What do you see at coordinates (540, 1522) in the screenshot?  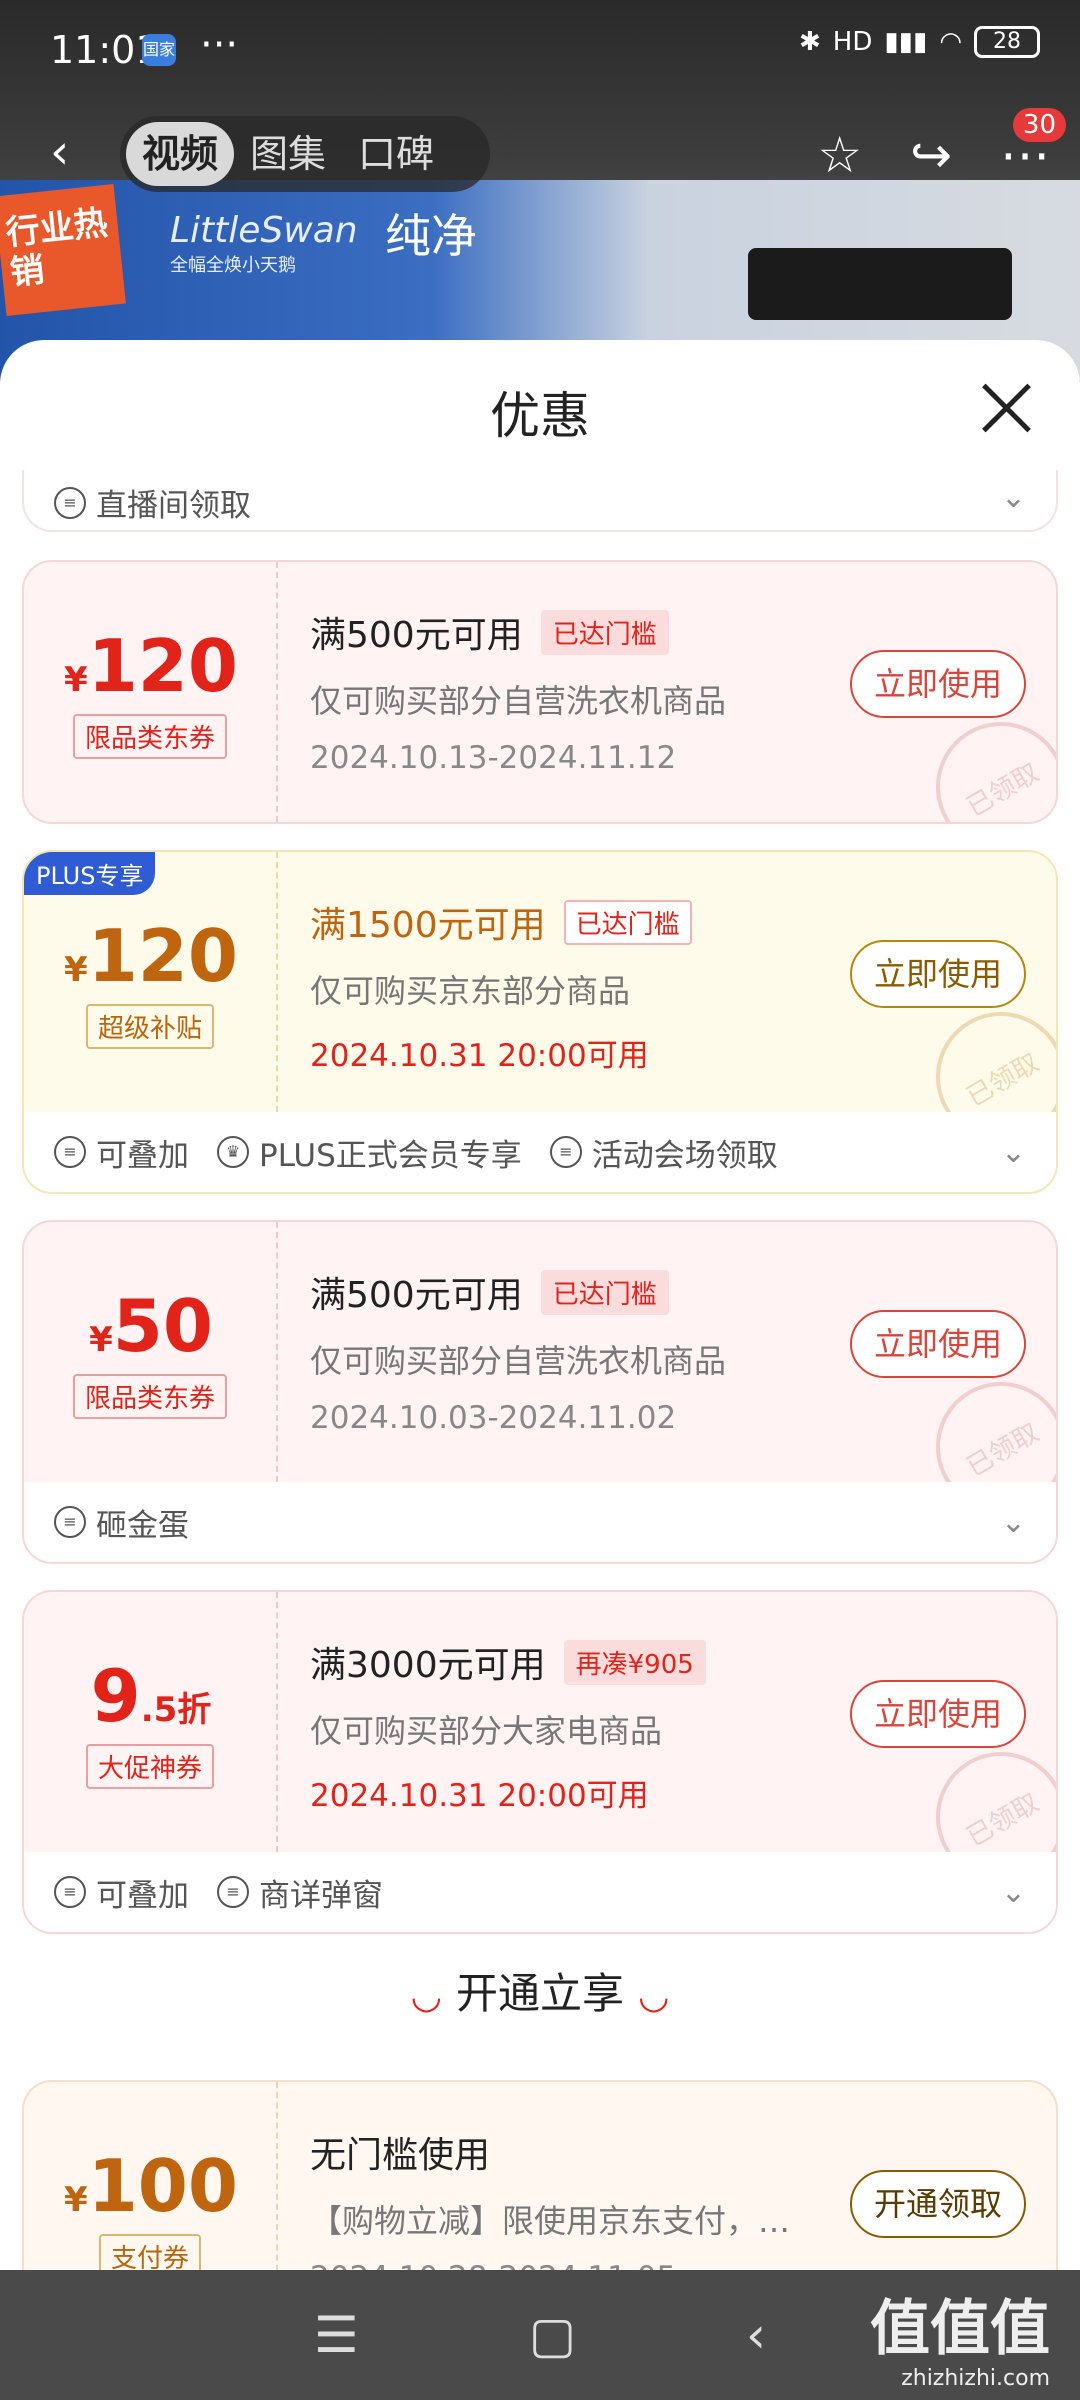 I see `coupon-footer: ≡ 砸金蛋 ⌄` at bounding box center [540, 1522].